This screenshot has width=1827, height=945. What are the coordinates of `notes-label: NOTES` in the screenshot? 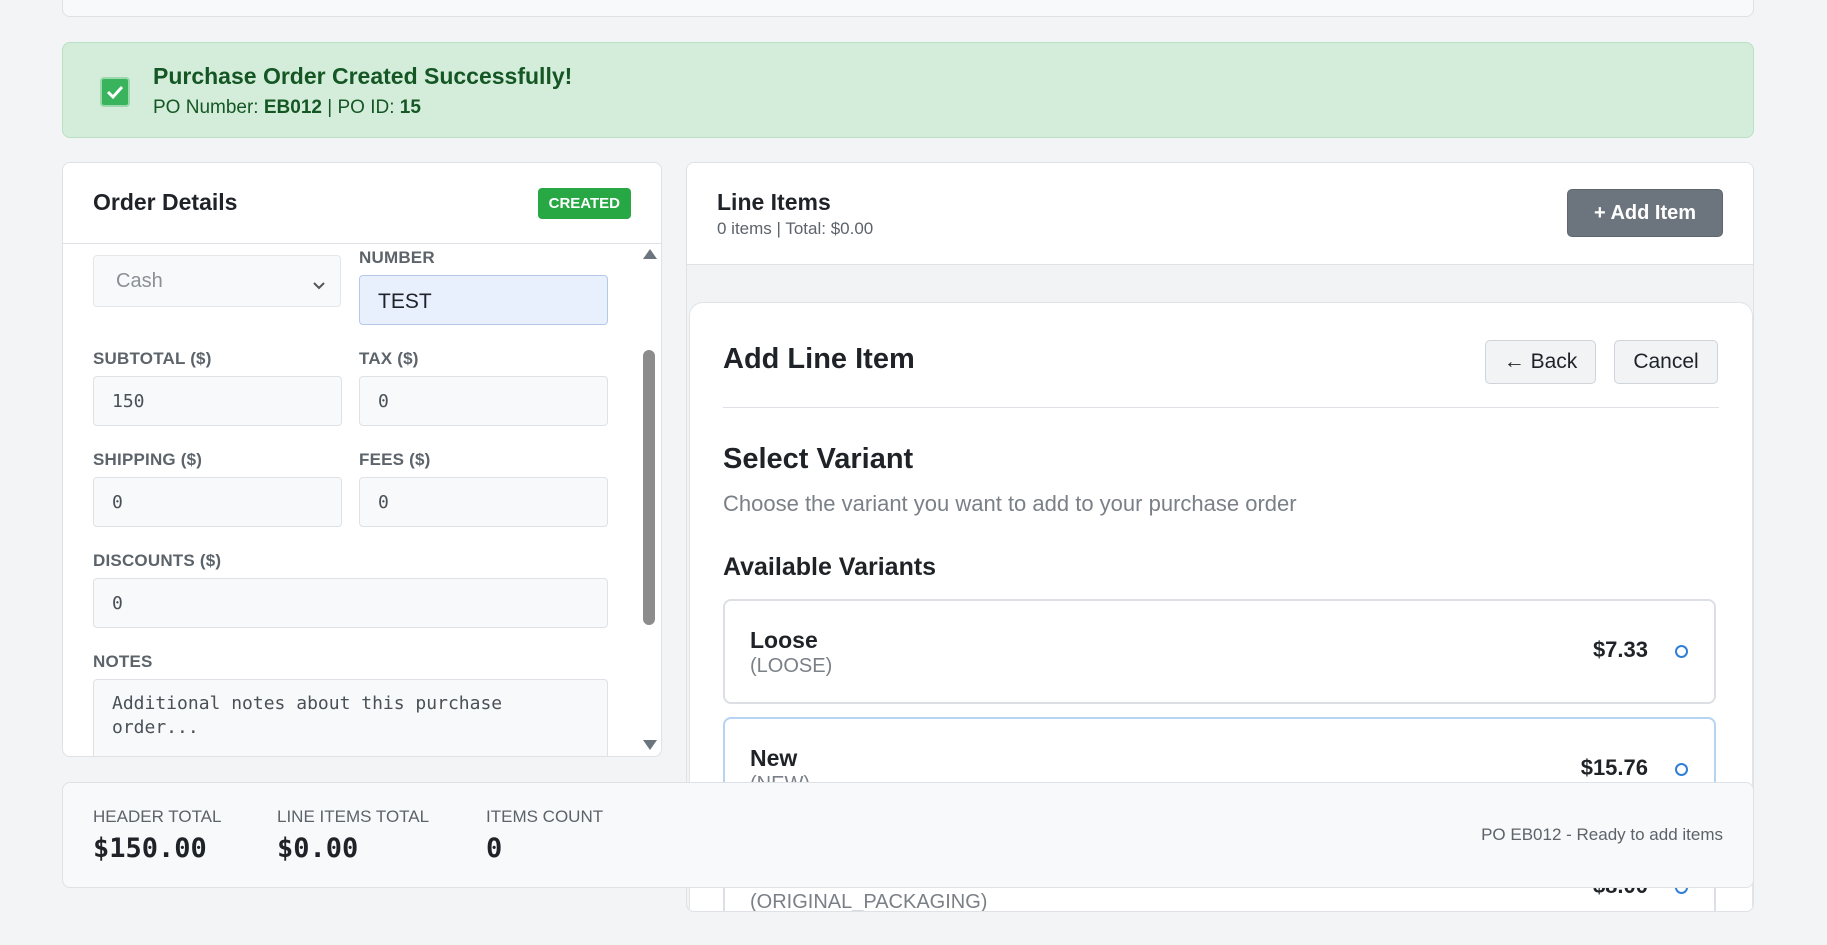 It's located at (123, 661).